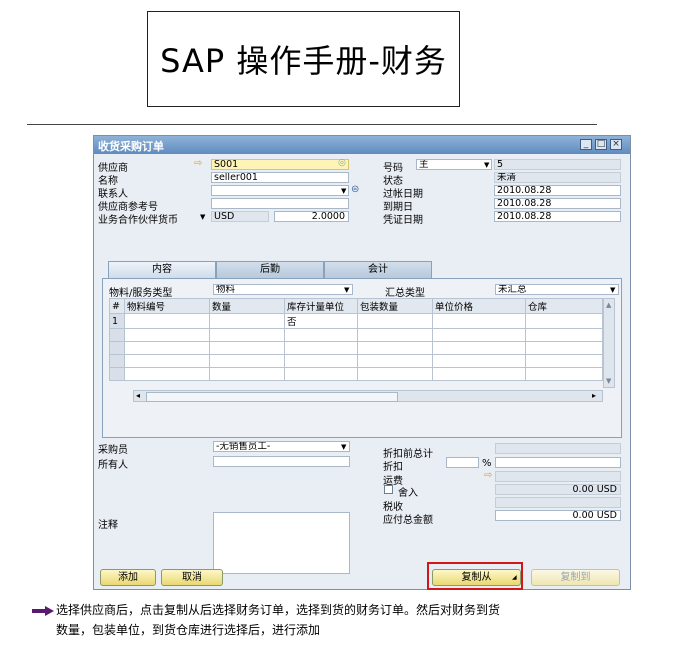  What do you see at coordinates (558, 489) in the screenshot?
I see `rounding-field: 0.00 USD` at bounding box center [558, 489].